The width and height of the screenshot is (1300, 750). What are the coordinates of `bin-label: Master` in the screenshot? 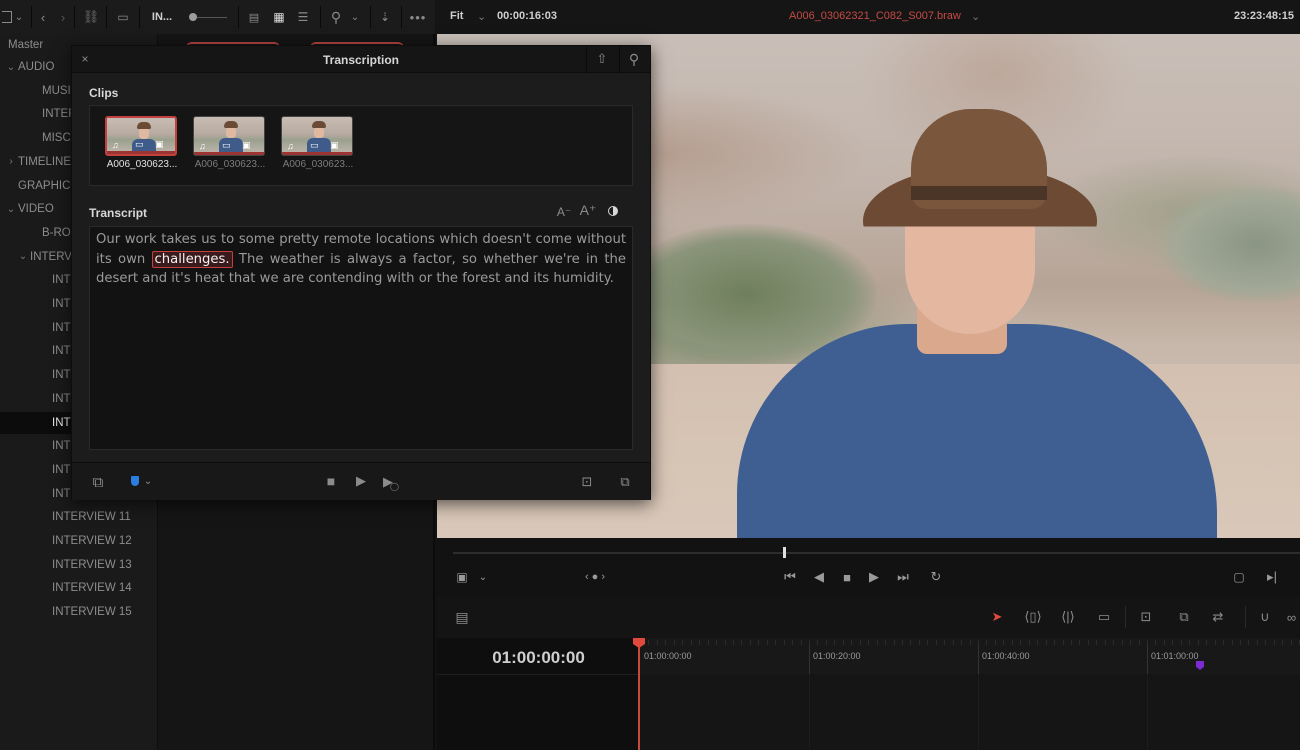 It's located at (26, 45).